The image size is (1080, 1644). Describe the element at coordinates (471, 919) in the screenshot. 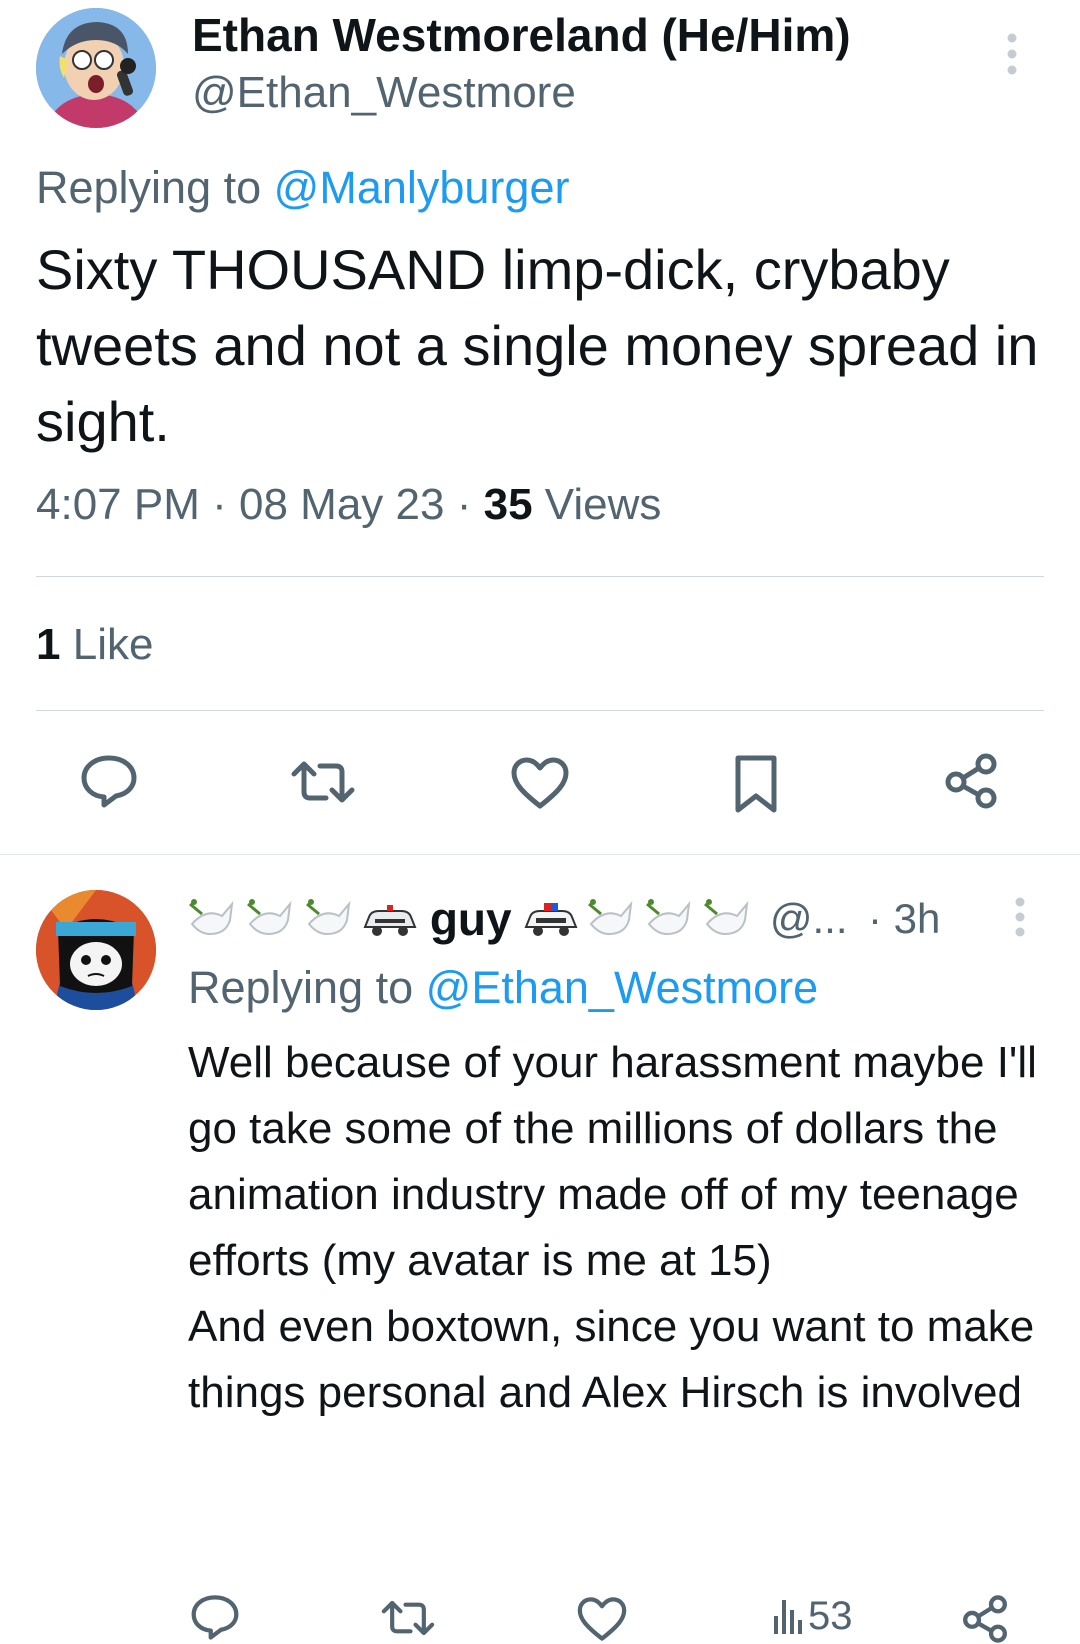

I see `reply-author-name: guy` at that location.